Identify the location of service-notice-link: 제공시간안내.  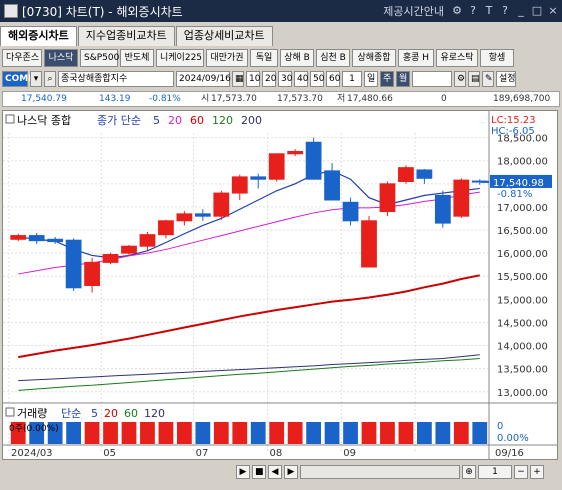
(413, 11).